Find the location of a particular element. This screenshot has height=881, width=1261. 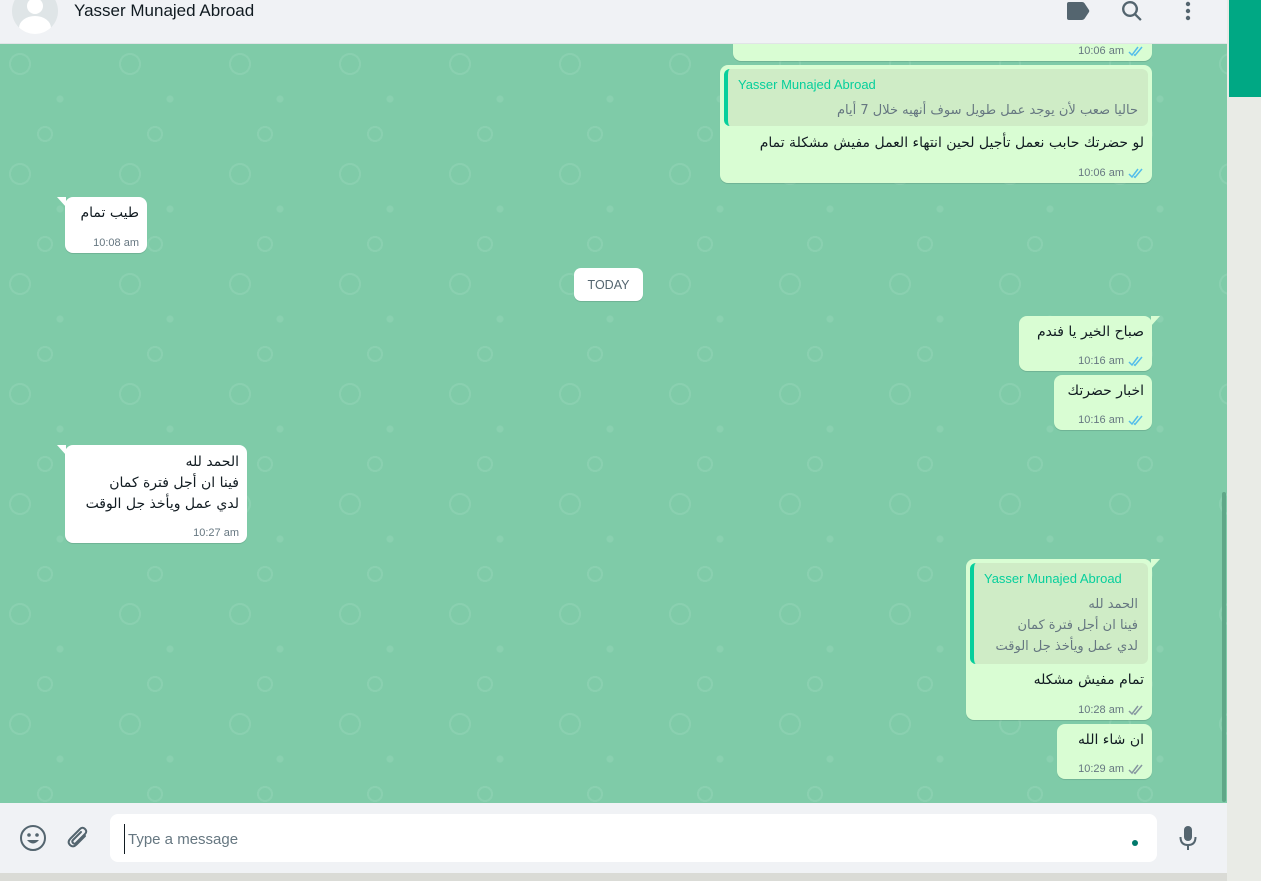

avatar is located at coordinates (35, 17).